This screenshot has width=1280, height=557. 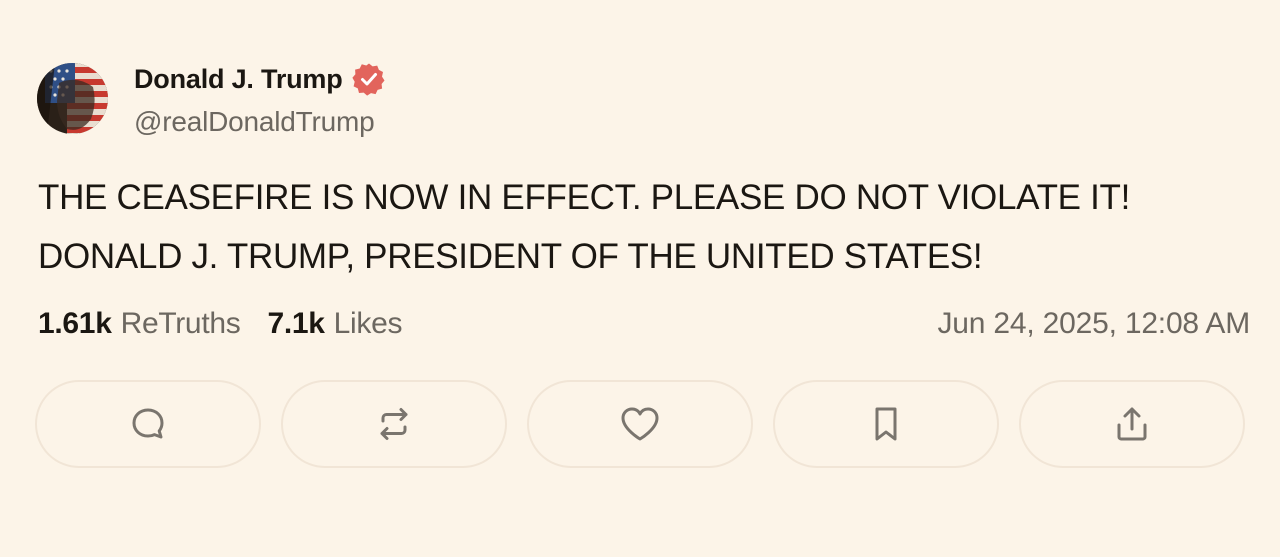 What do you see at coordinates (260, 122) in the screenshot?
I see `author-handle: @realDonaldTrump` at bounding box center [260, 122].